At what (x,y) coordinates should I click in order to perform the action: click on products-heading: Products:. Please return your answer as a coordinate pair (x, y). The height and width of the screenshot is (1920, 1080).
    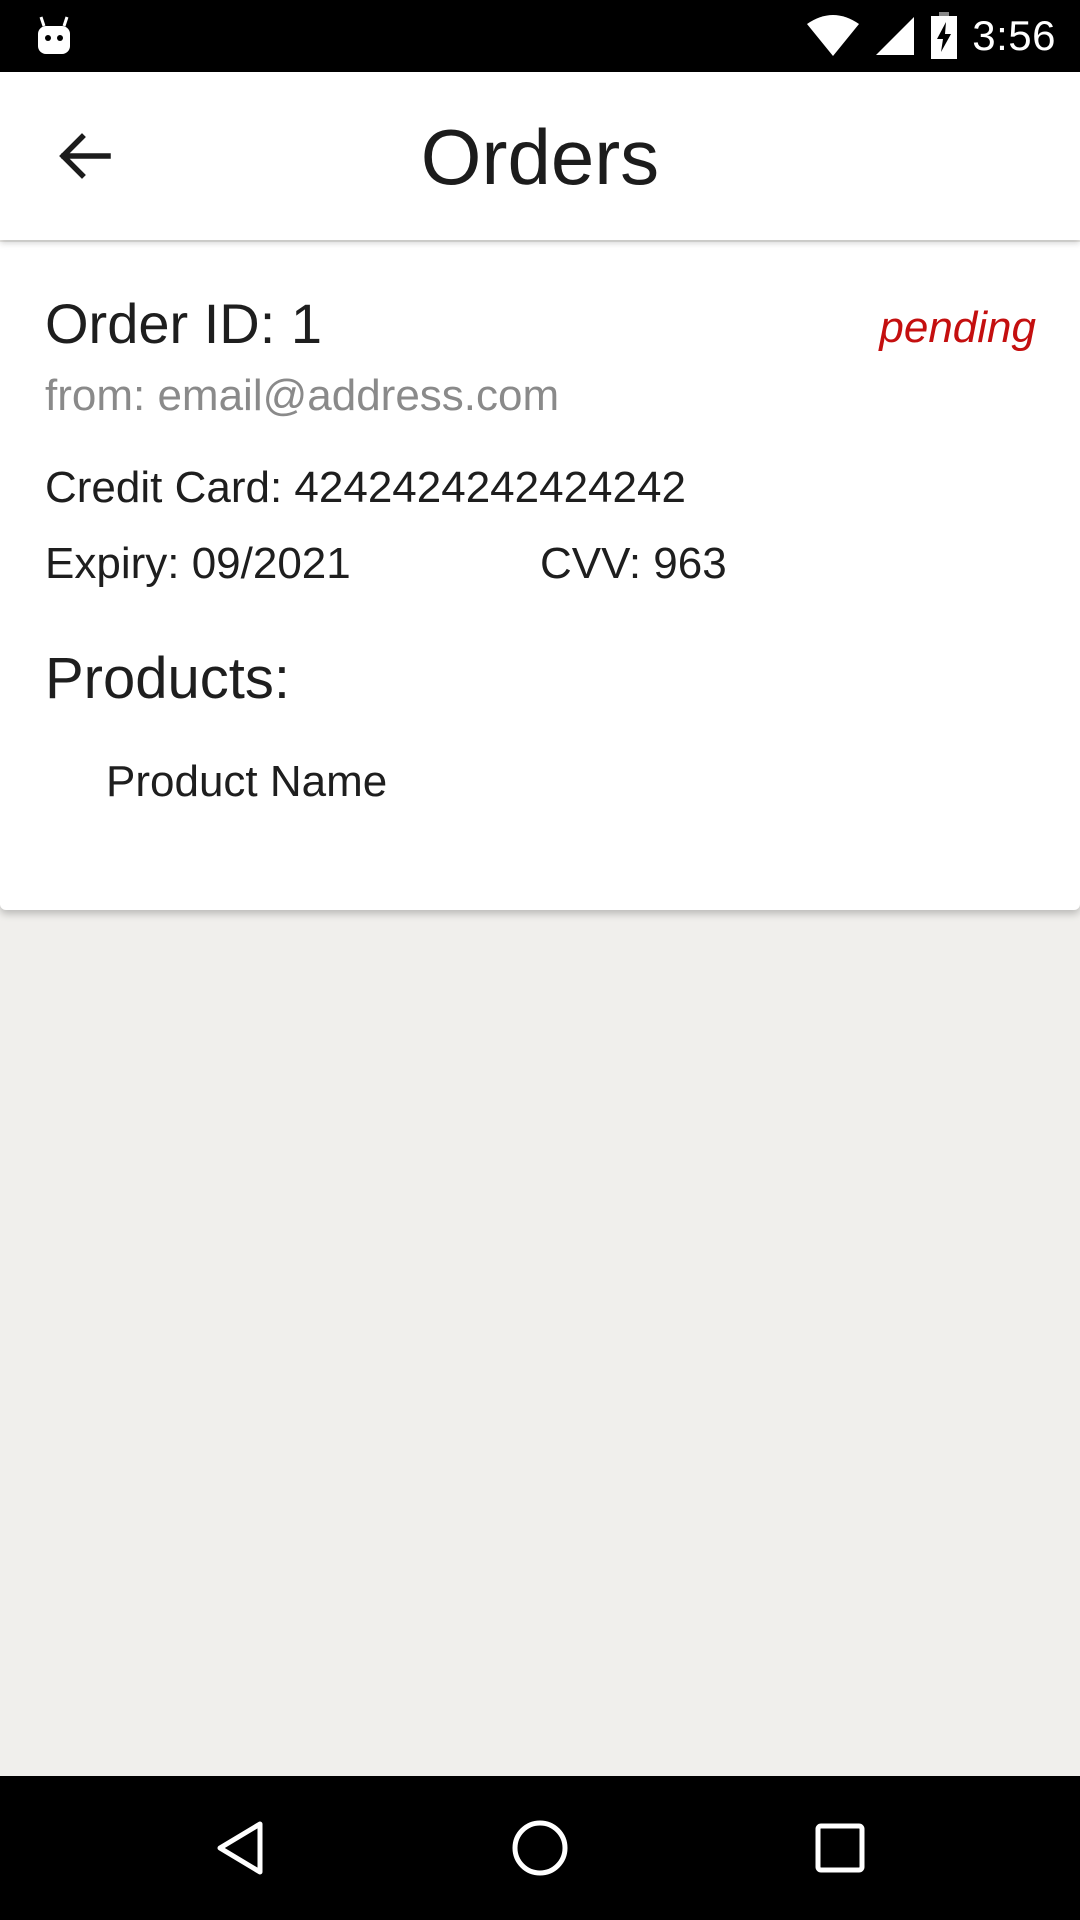
    Looking at the image, I should click on (167, 678).